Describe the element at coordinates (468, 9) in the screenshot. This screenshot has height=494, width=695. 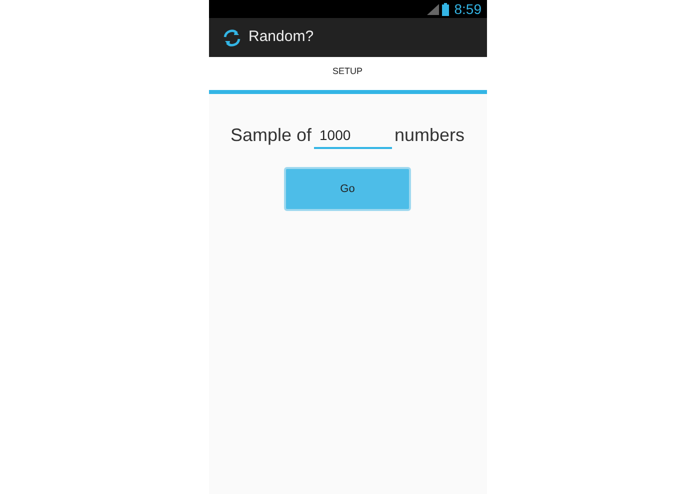
I see `clock-time: 8:59` at that location.